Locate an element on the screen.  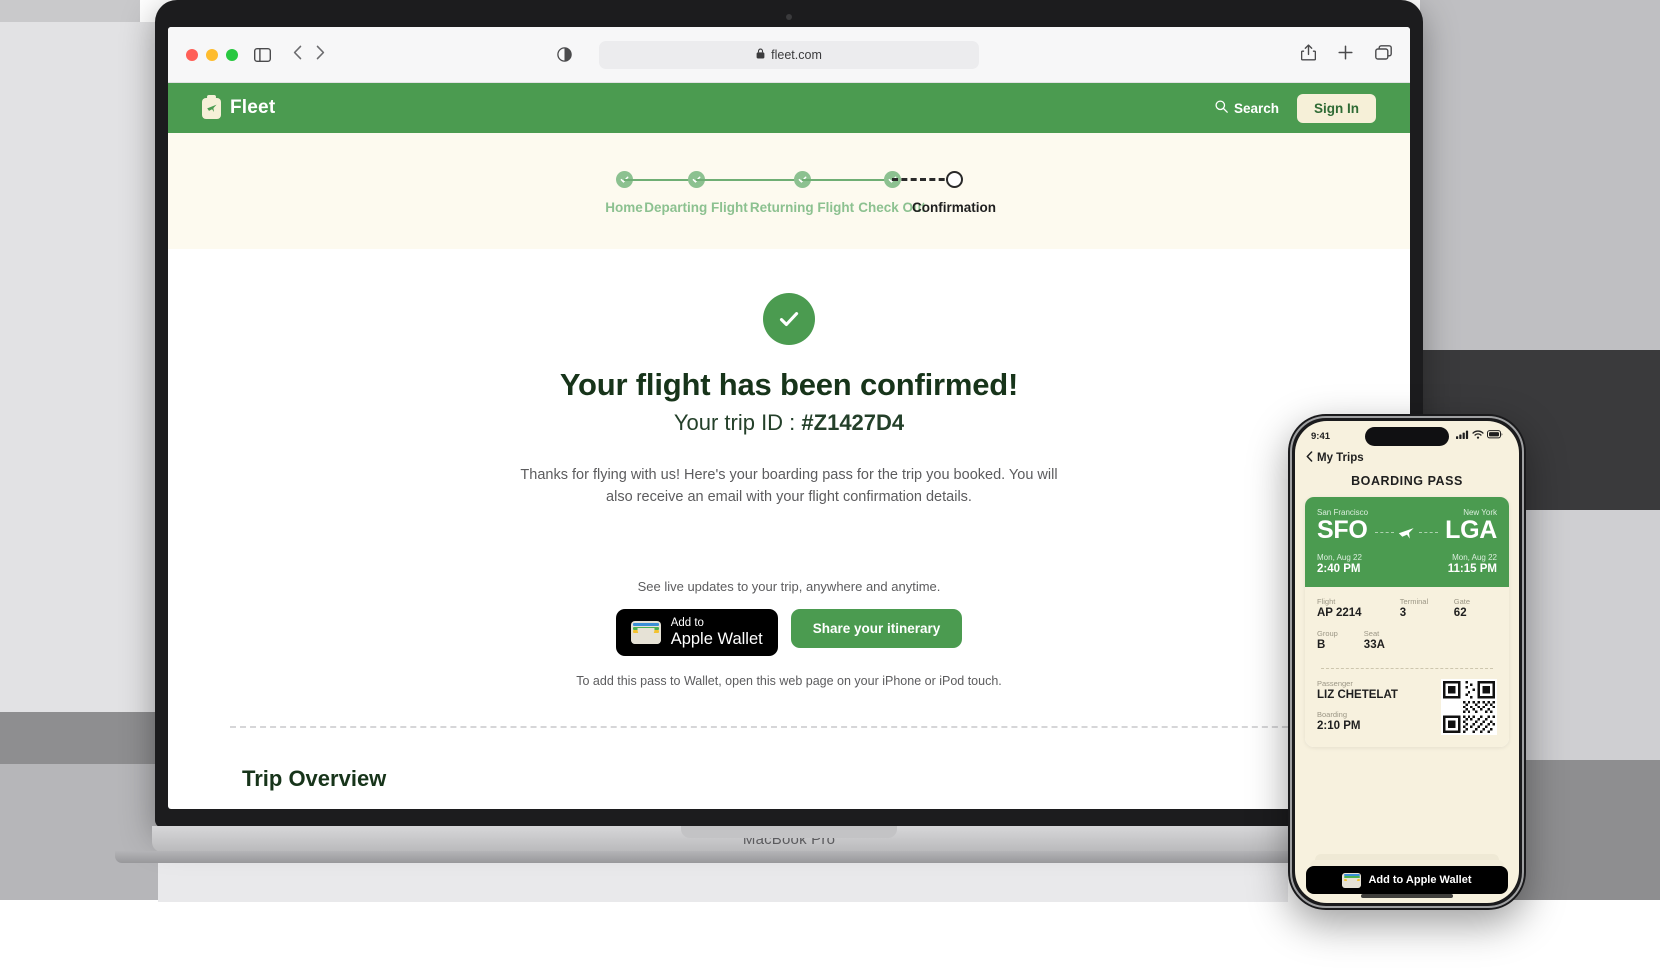
detail-value: 3 is located at coordinates (1403, 613).